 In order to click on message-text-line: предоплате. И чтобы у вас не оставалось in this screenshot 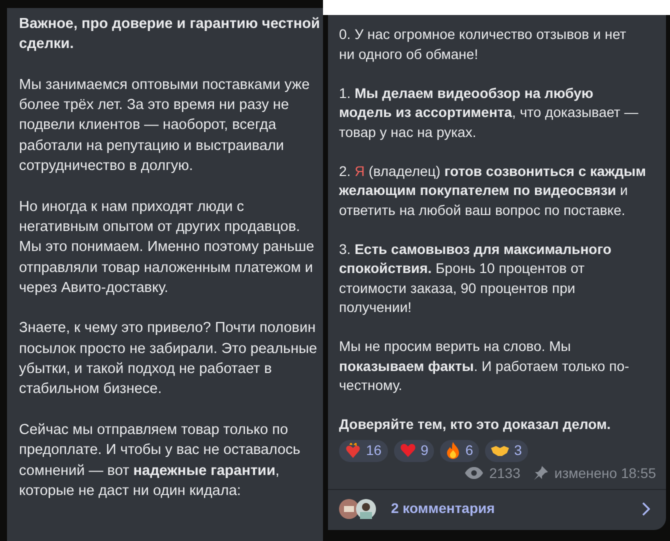, I will do `click(159, 450)`.